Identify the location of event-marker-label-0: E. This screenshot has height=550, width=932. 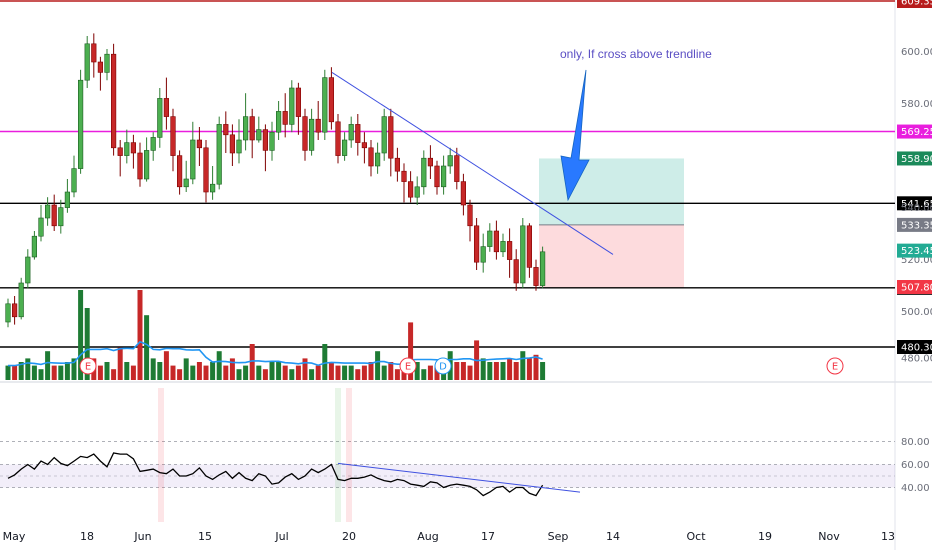
(88, 367).